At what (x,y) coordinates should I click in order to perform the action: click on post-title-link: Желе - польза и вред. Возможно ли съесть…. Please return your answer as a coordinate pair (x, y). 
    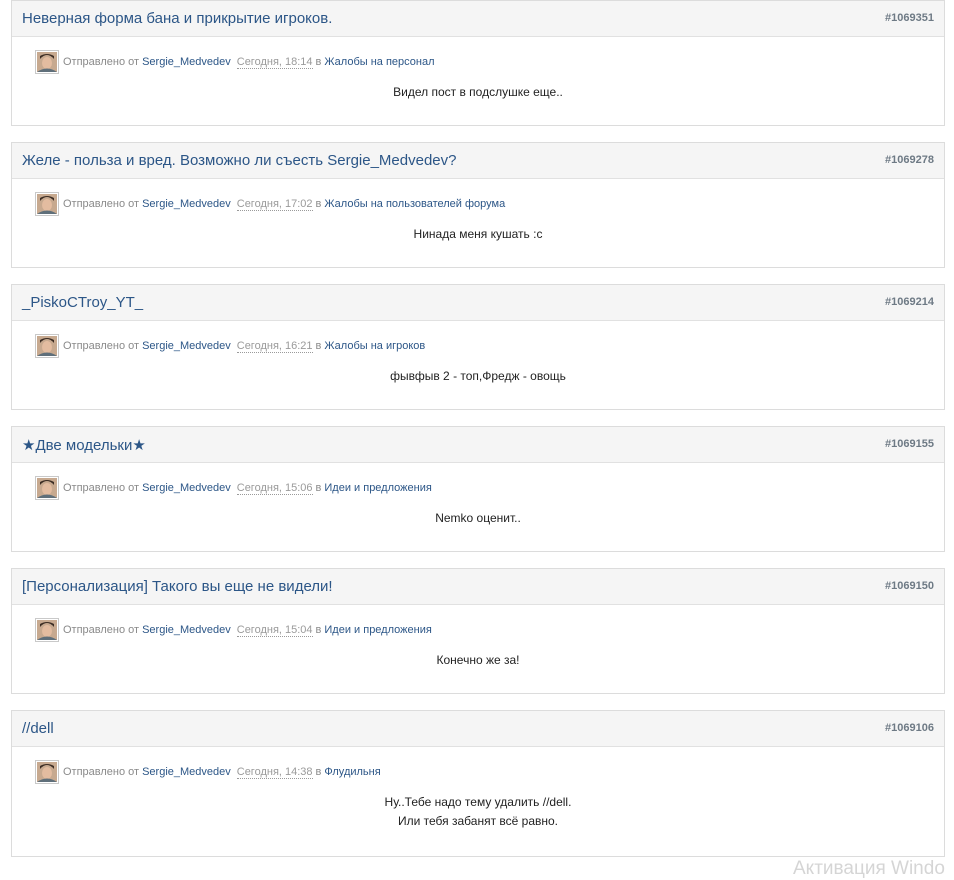
    Looking at the image, I should click on (239, 160).